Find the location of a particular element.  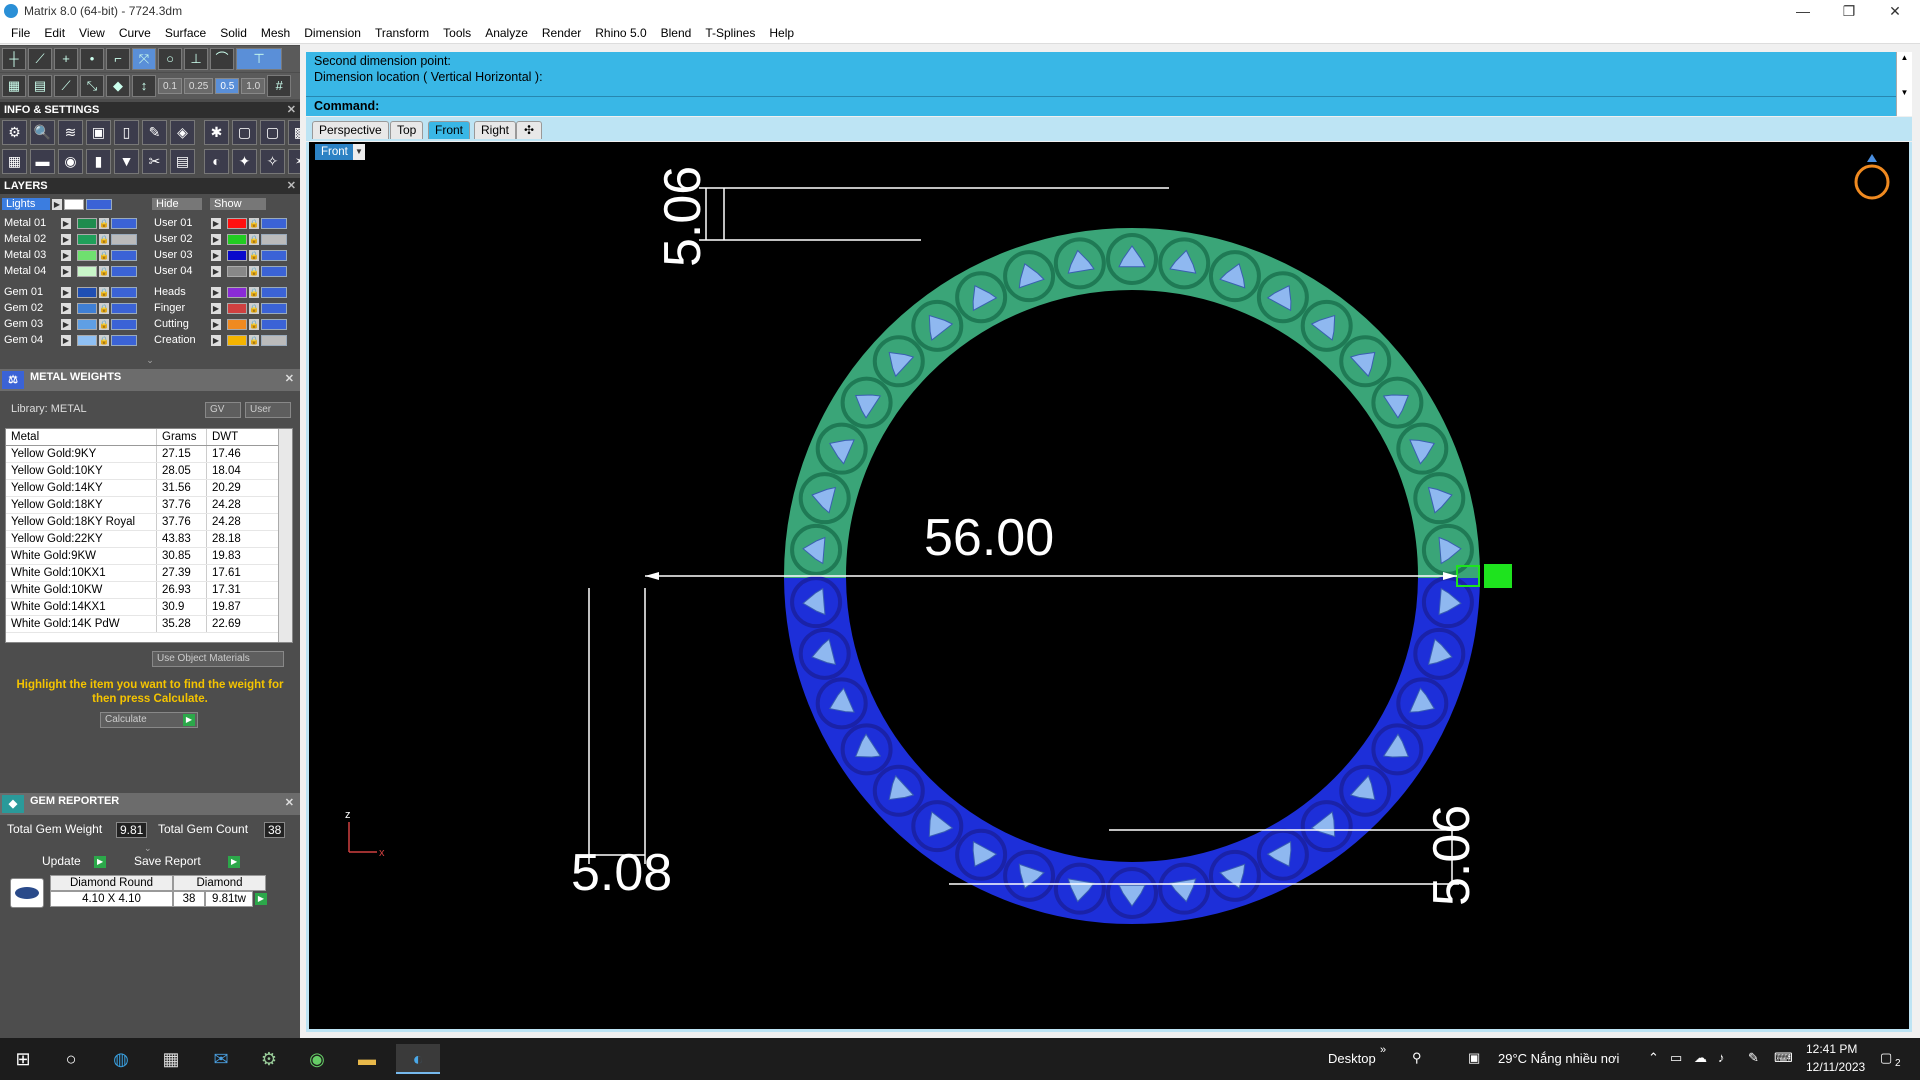

layer-row: User 02 ▶ 🔒 is located at coordinates (220, 239).